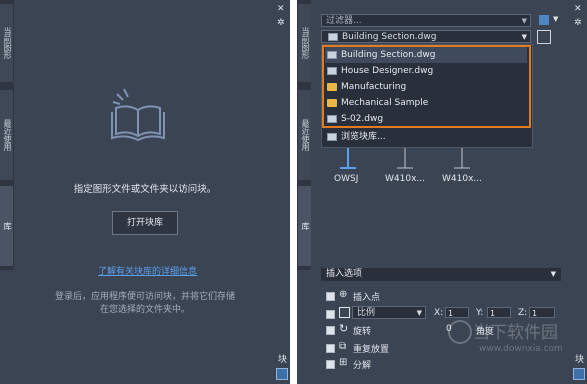  I want to click on dropdown-item-house-designer: House Designer.dwg, so click(426, 71).